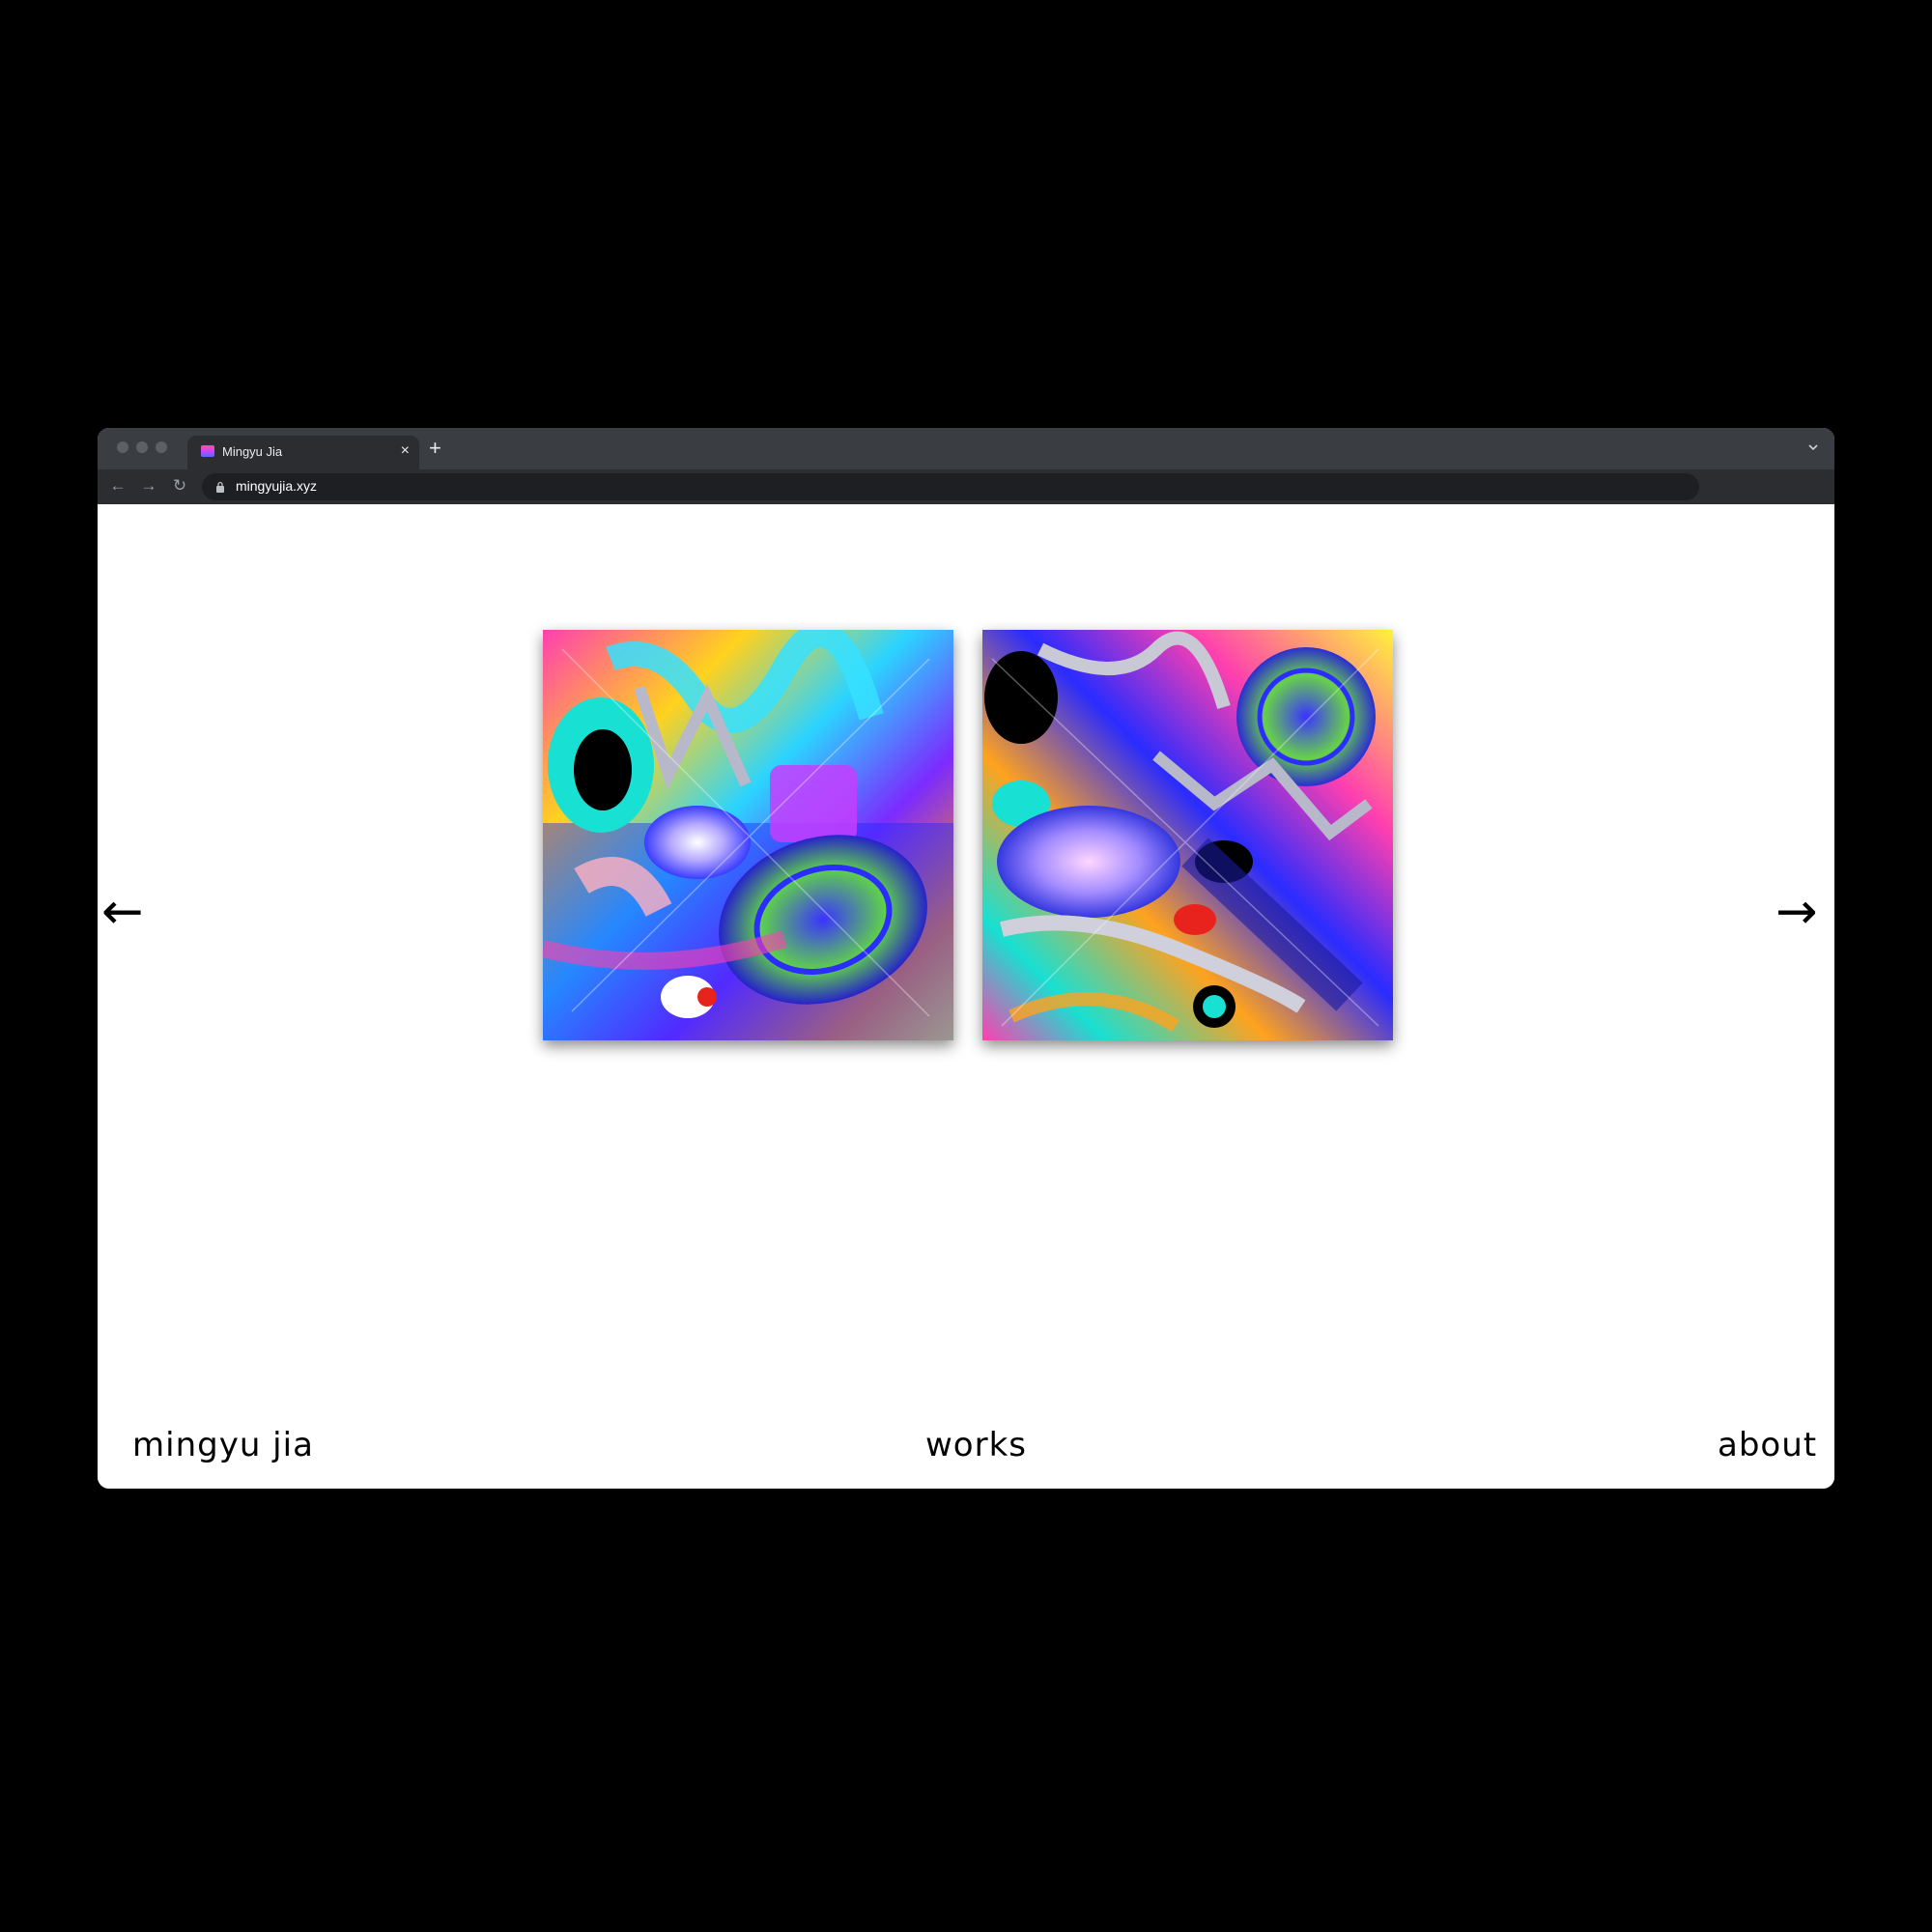 The width and height of the screenshot is (1932, 1932). I want to click on close-window-button, so click(122, 447).